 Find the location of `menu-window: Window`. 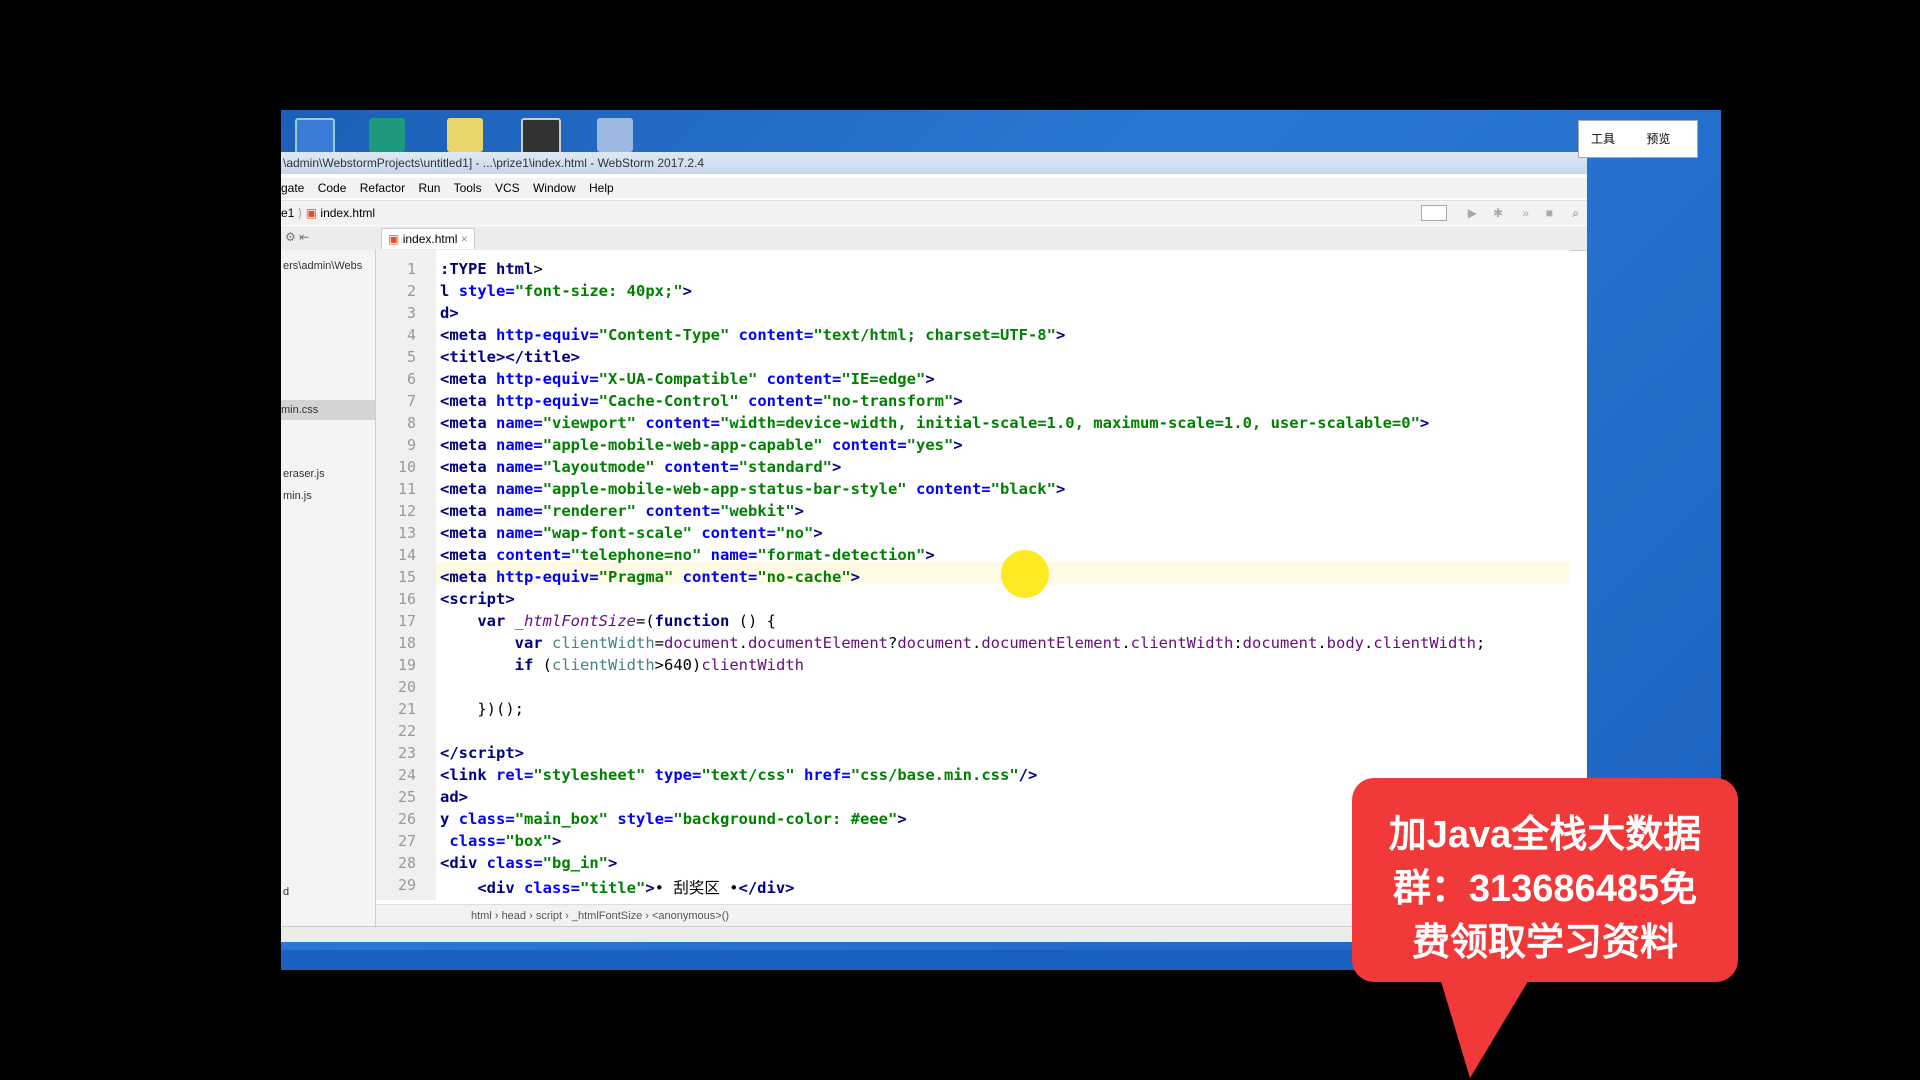

menu-window: Window is located at coordinates (554, 188).